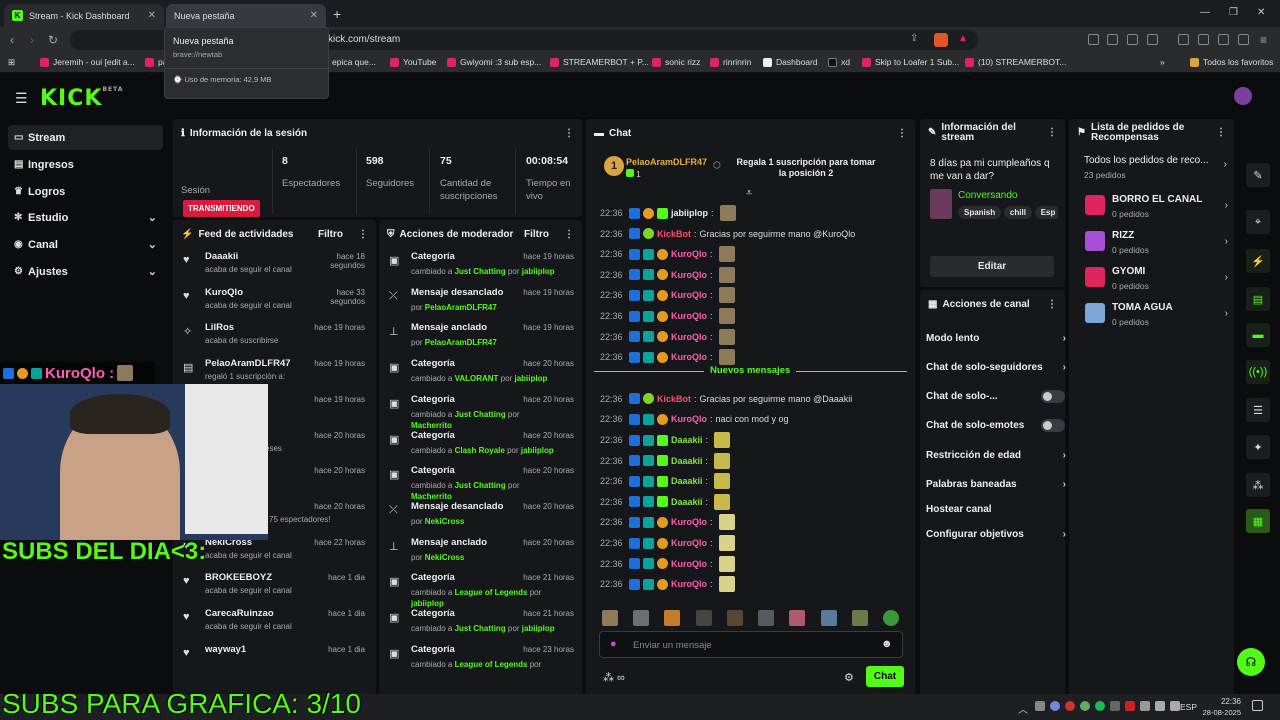 Image resolution: width=1280 pixels, height=720 pixels. I want to click on language-indicator: ESP, so click(1188, 707).